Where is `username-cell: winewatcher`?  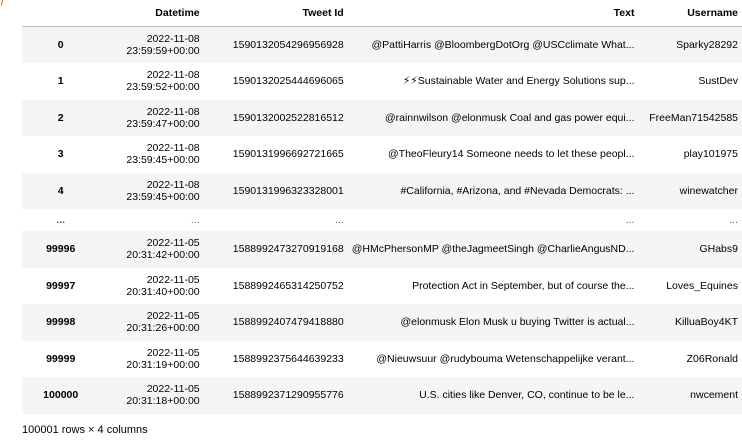 username-cell: winewatcher is located at coordinates (708, 190).